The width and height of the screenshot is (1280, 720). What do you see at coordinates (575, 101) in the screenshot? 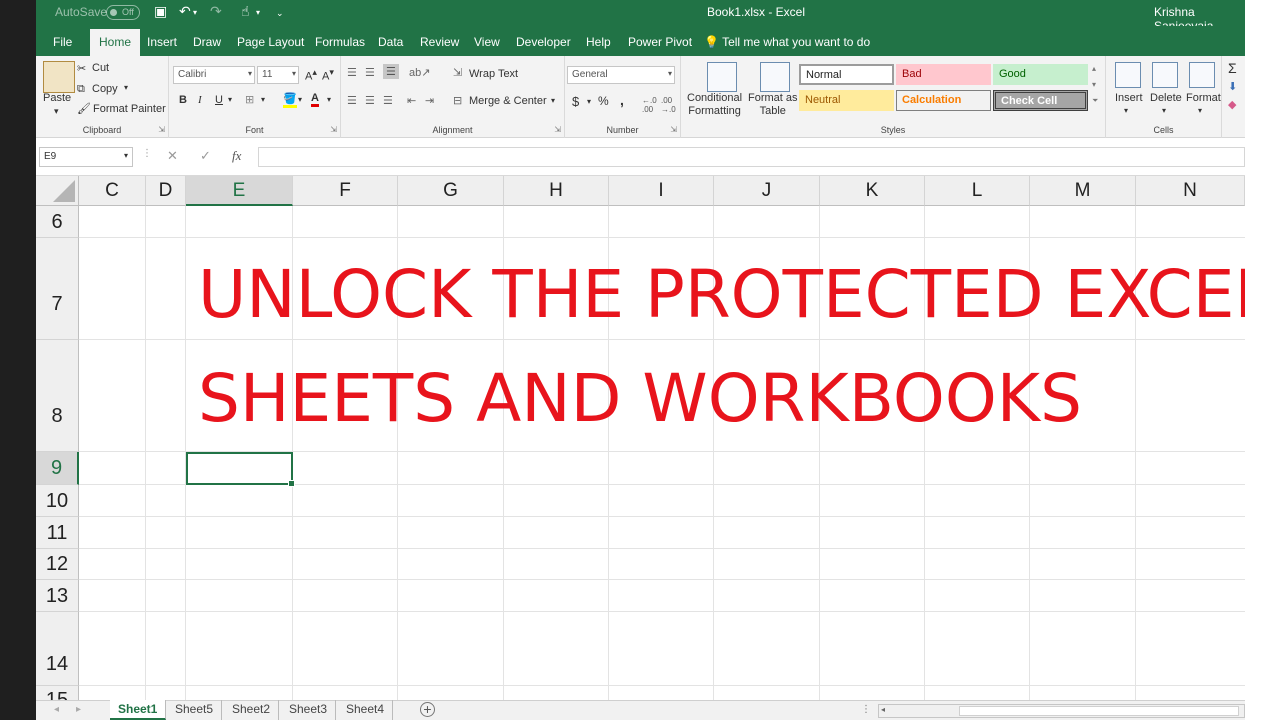
I see `currency-button: $` at bounding box center [575, 101].